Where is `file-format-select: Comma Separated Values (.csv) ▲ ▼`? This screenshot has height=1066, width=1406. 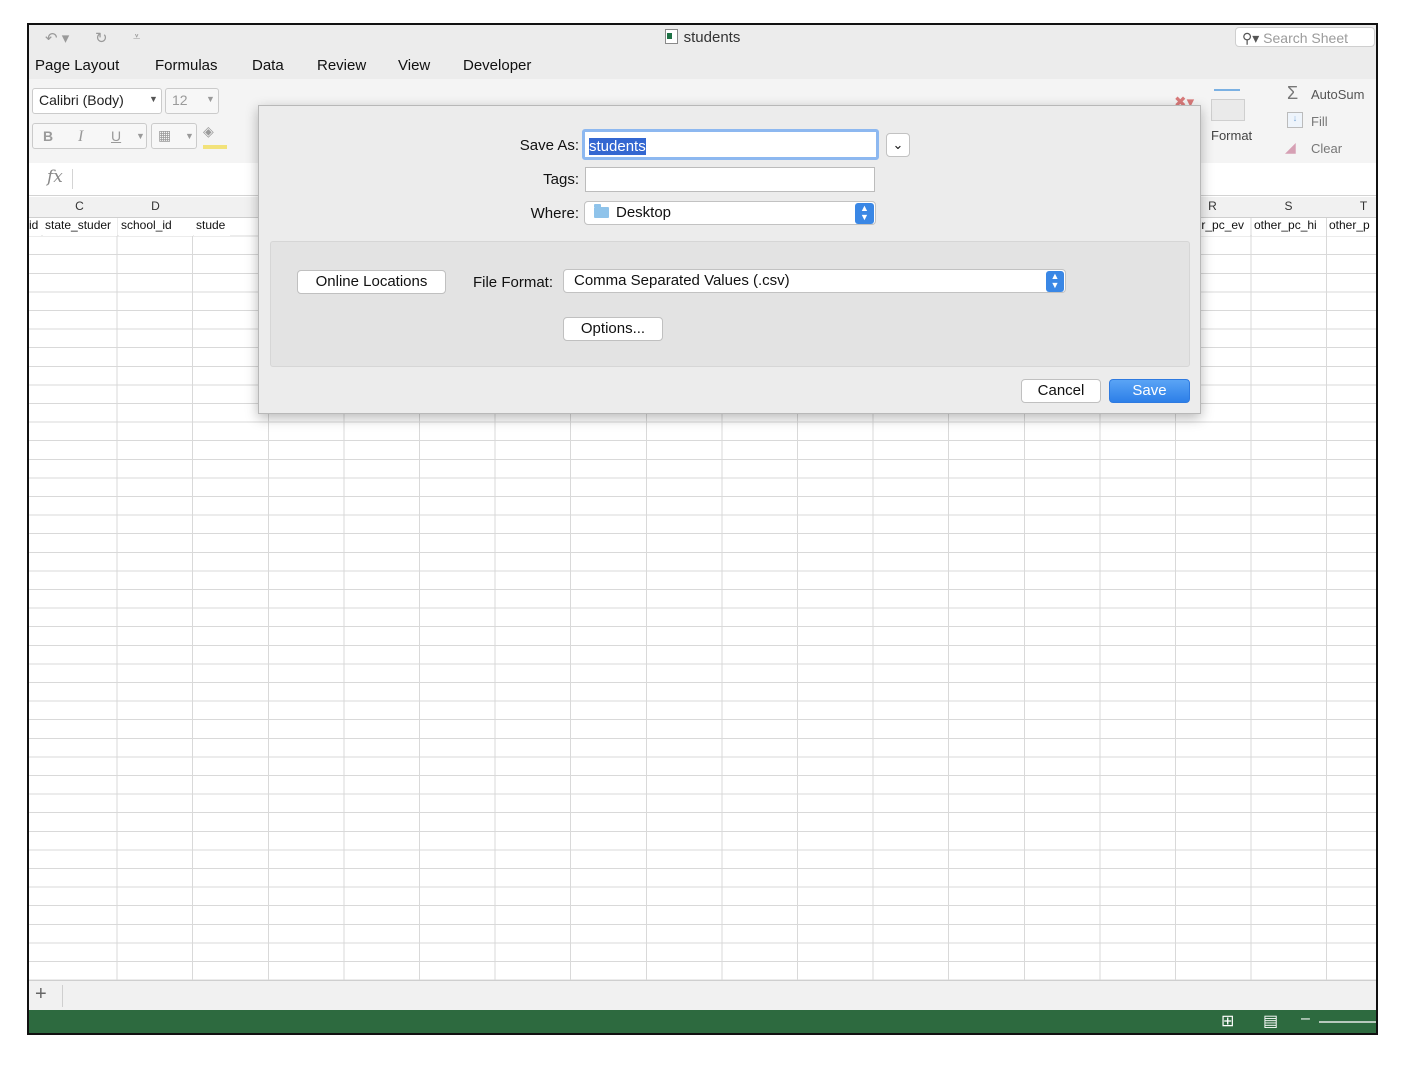
file-format-select: Comma Separated Values (.csv) ▲ ▼ is located at coordinates (814, 281).